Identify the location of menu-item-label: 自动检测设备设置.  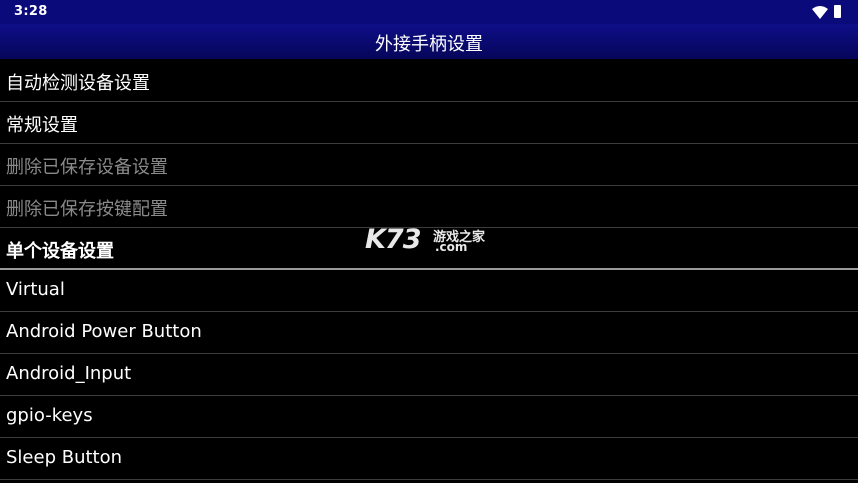
(78, 83).